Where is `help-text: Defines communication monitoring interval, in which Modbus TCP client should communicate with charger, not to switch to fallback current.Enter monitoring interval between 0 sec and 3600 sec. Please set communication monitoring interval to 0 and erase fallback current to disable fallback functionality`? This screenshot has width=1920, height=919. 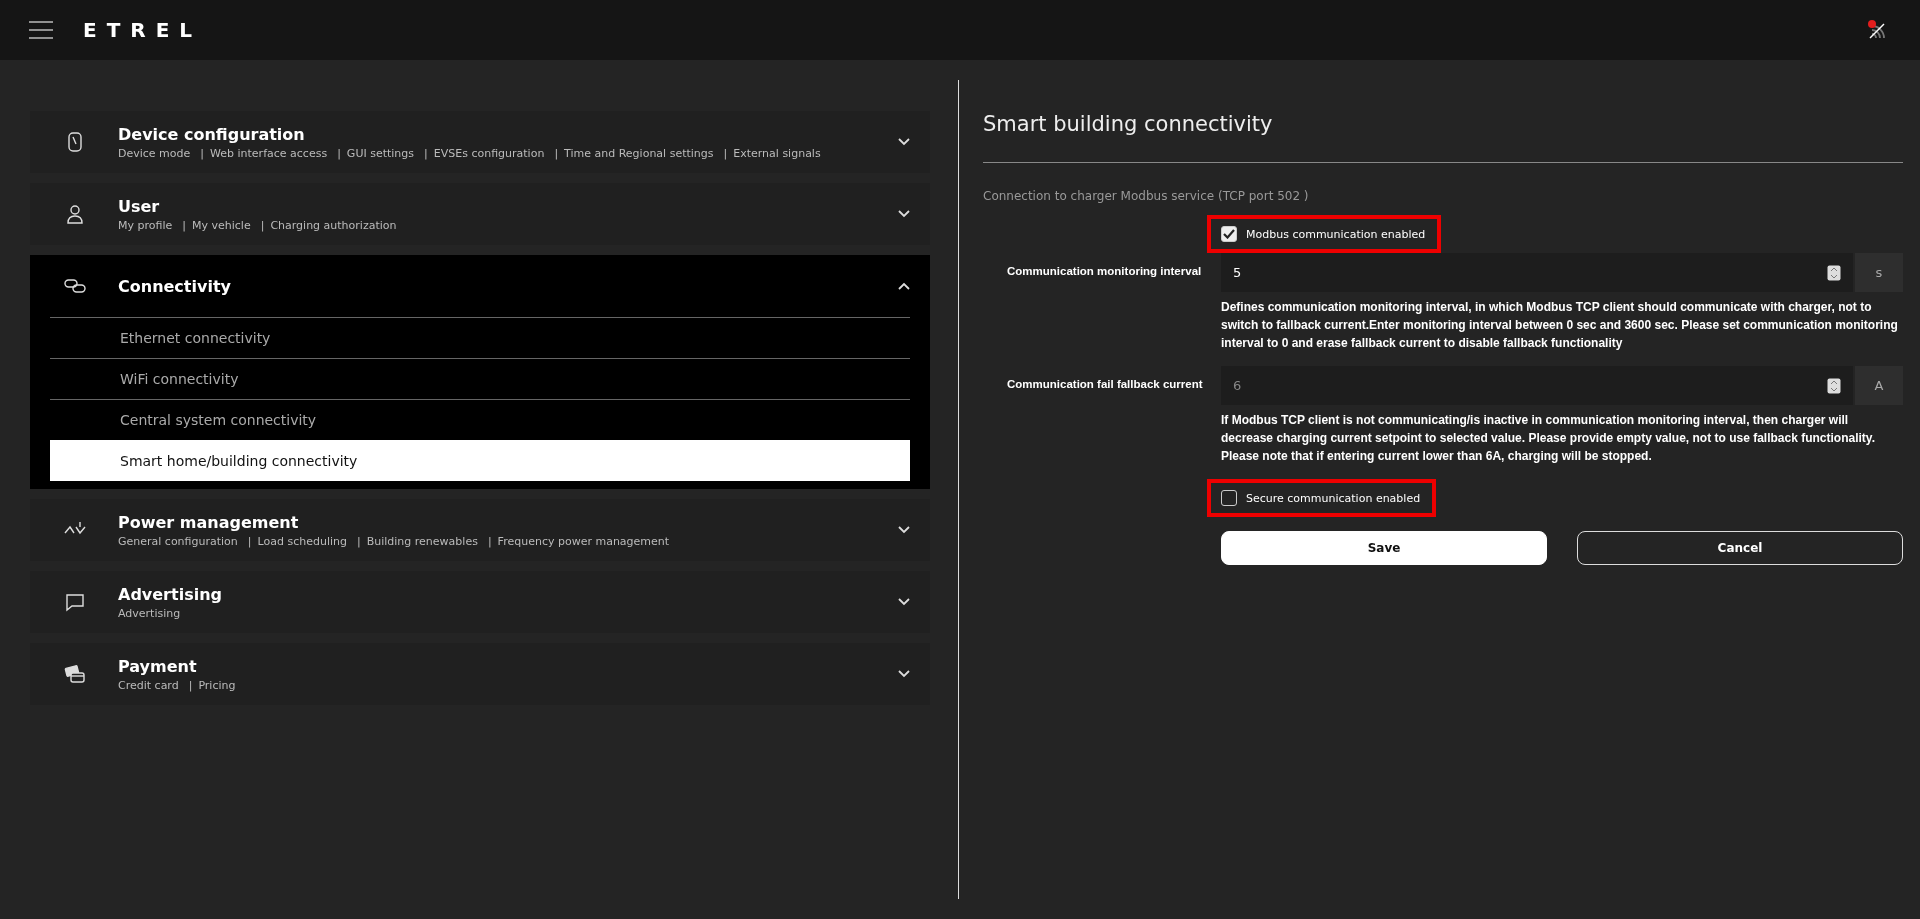
help-text: Defines communication monitoring interval, in which Modbus TCP client should communicate with charger, not to switch to fallback current.Enter monitoring interval between 0 sec and 3600 sec. Please set communication monitoring interval to 0 and erase fallback current to disable fallback functionality is located at coordinates (1560, 325).